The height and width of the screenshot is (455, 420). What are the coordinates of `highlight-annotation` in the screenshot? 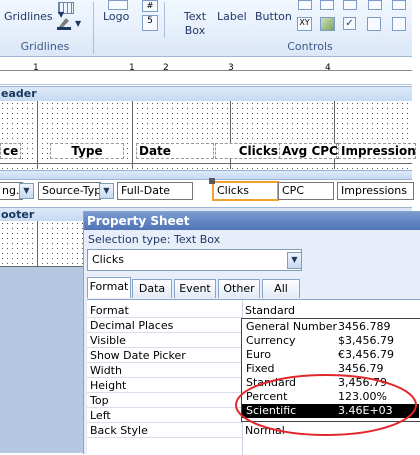 It's located at (326, 405).